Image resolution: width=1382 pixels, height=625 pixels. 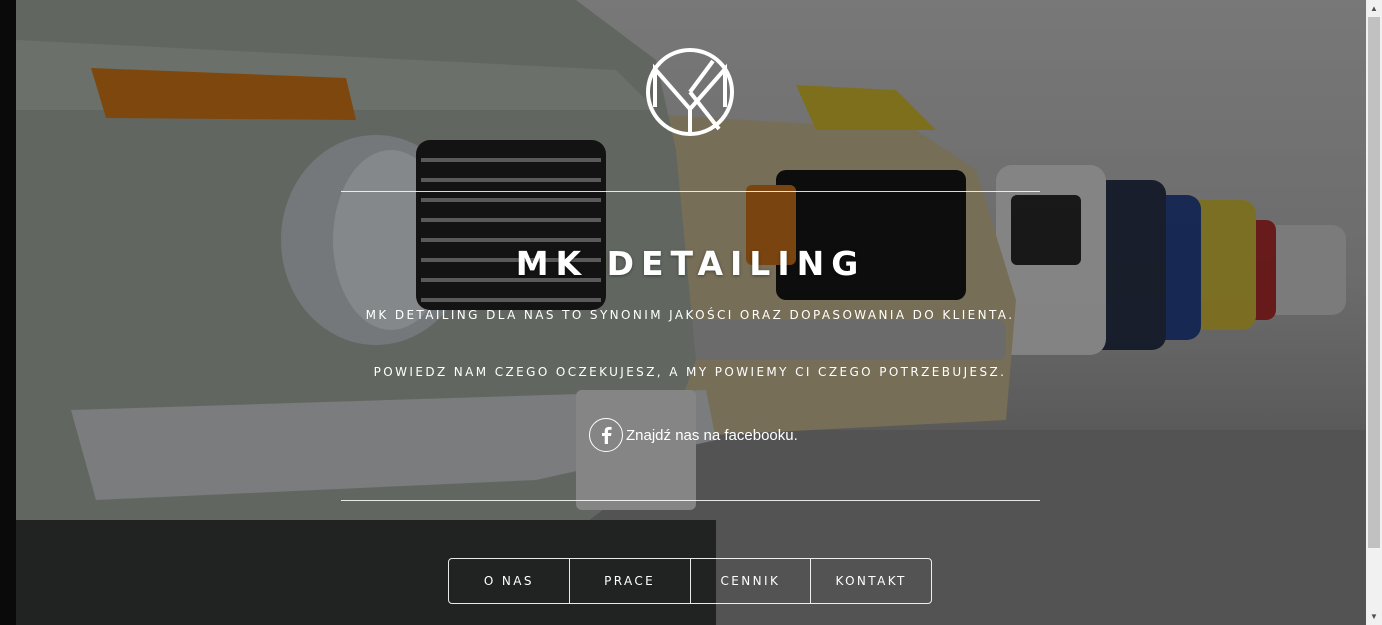 What do you see at coordinates (751, 581) in the screenshot?
I see `nav-item-cennik: CENNIK` at bounding box center [751, 581].